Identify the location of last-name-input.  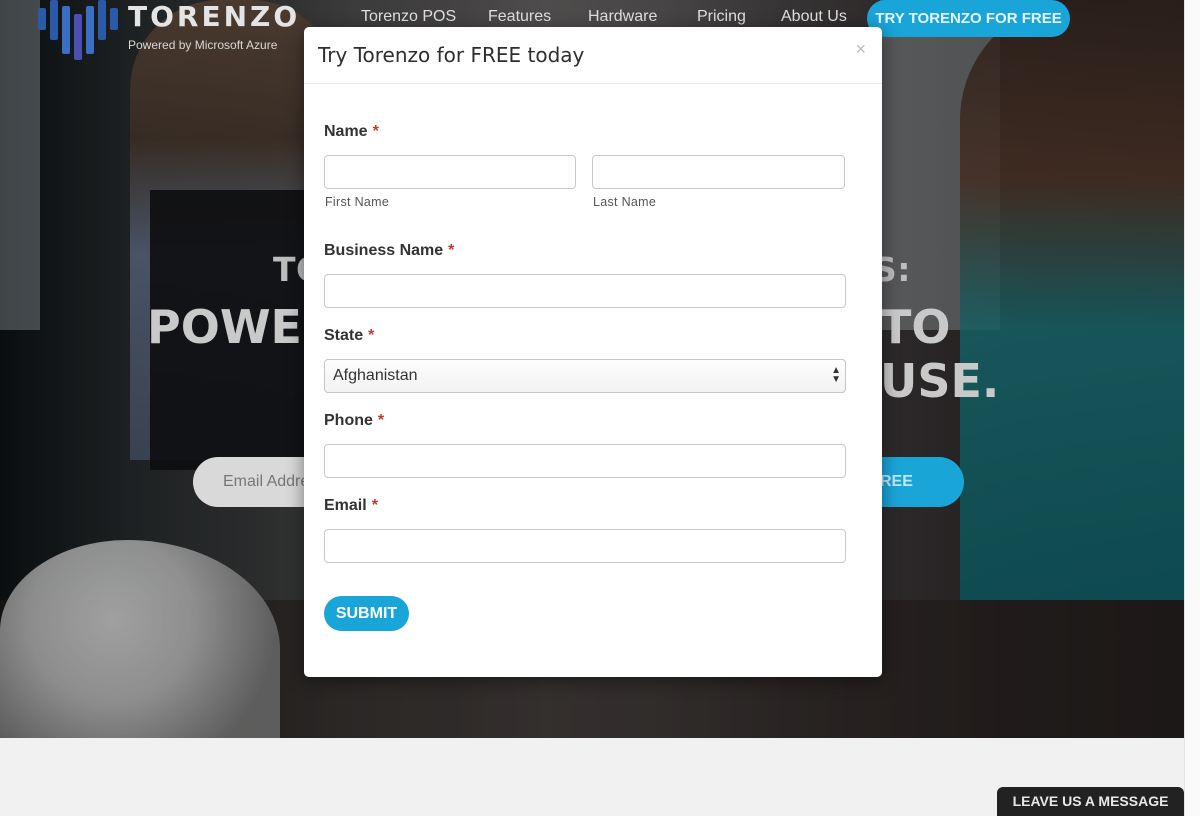
(718, 172).